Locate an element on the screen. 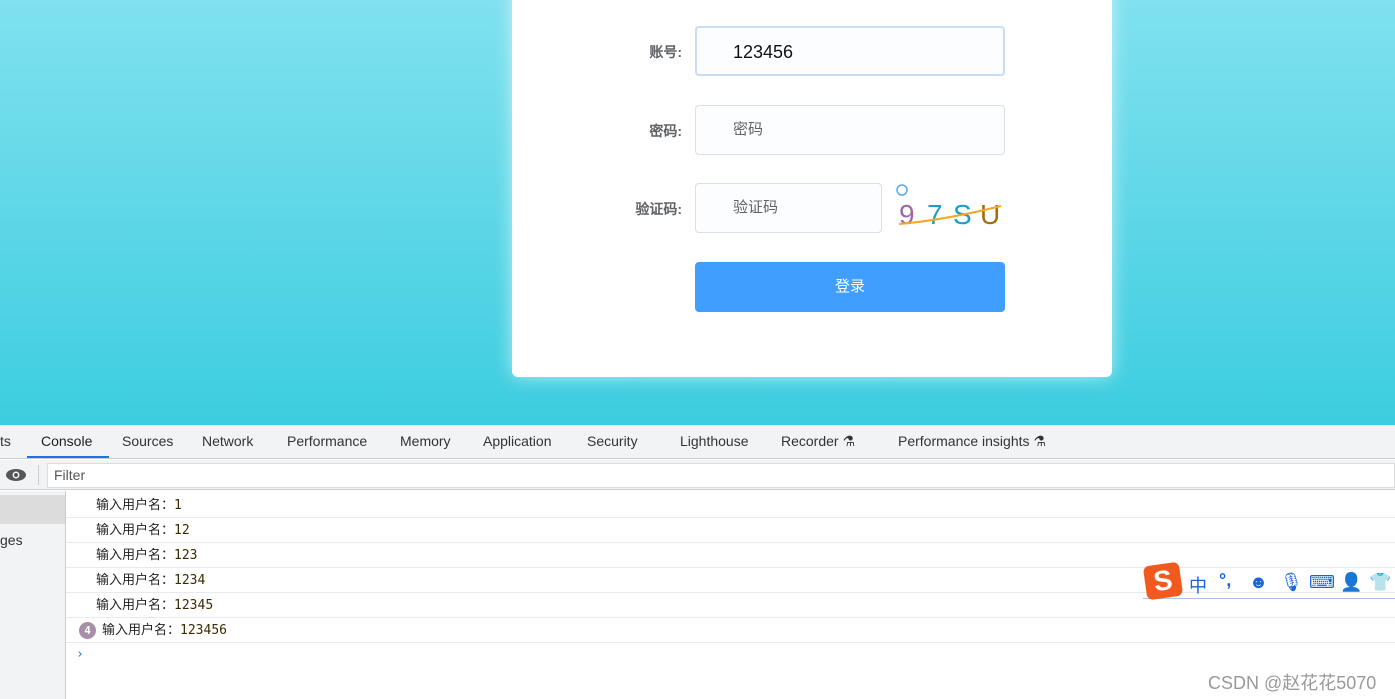  captcha-char: U is located at coordinates (990, 214).